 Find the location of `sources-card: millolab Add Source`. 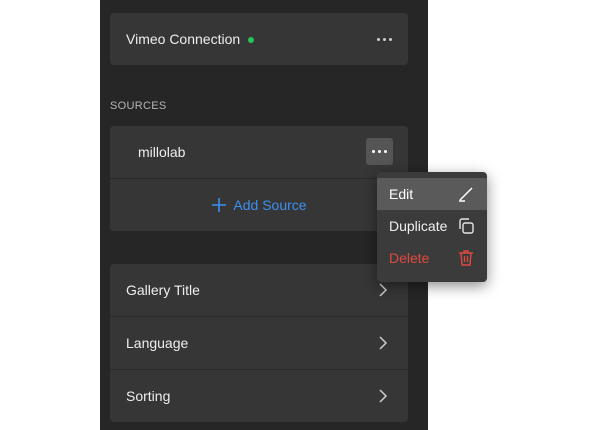

sources-card: millolab Add Source is located at coordinates (259, 178).